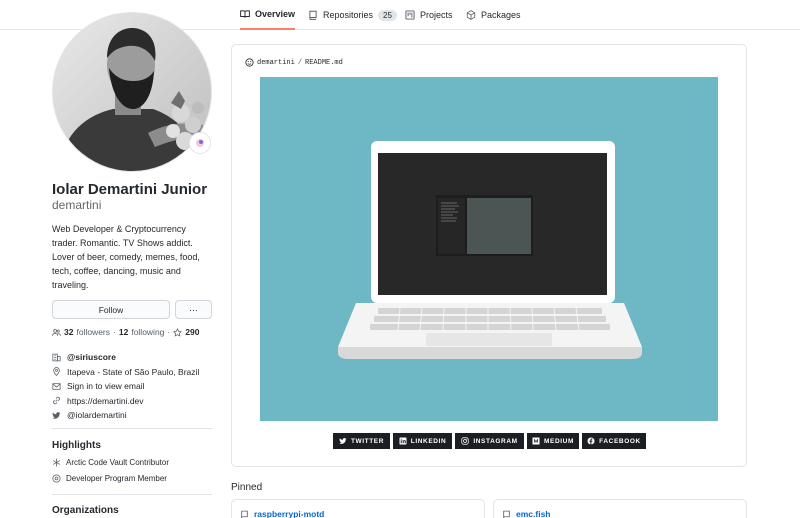 This screenshot has height=518, width=800. I want to click on stars-count: 290, so click(192, 332).